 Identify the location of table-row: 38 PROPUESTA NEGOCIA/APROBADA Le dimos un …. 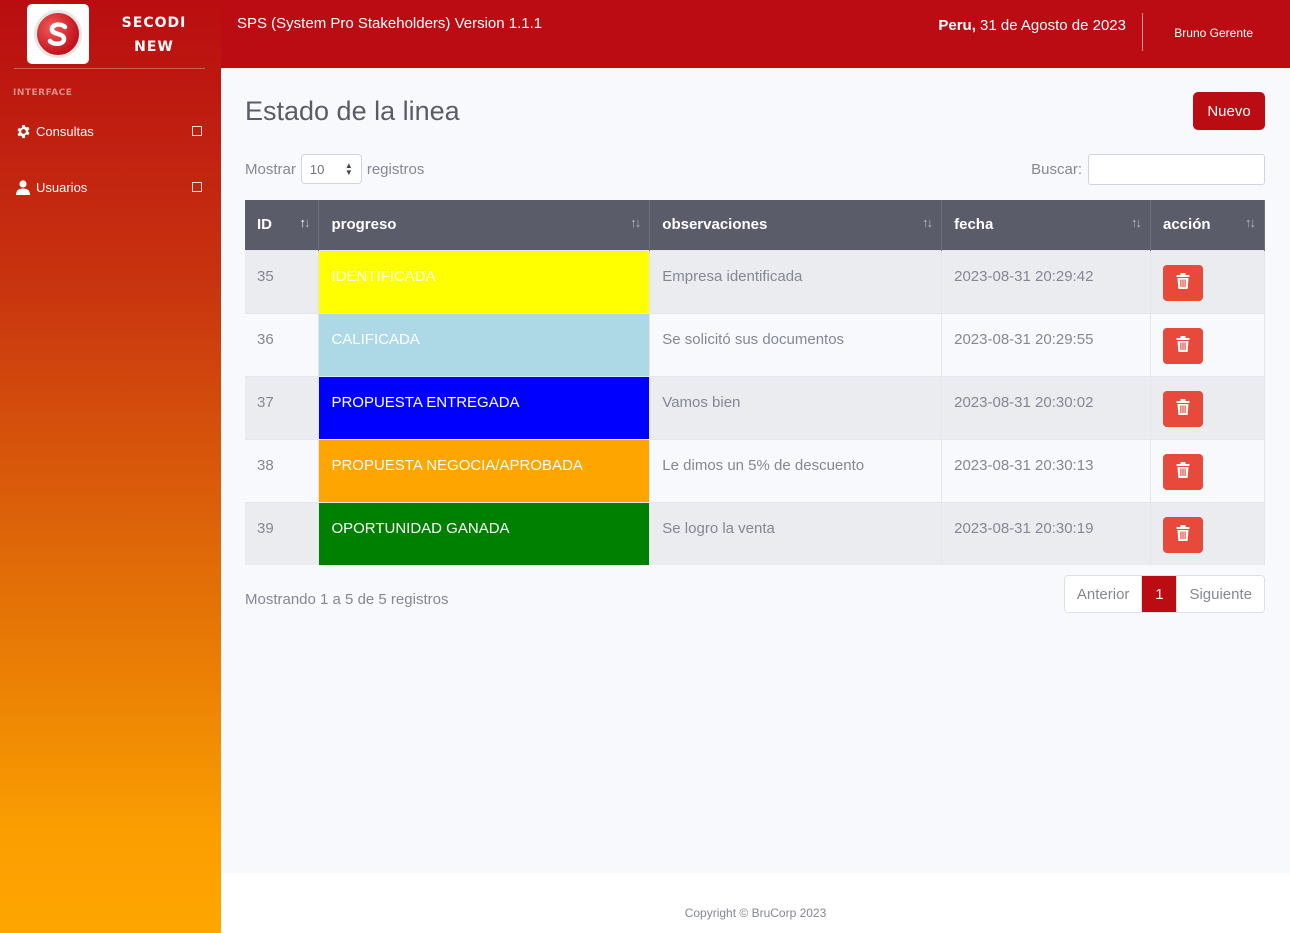
(755, 470).